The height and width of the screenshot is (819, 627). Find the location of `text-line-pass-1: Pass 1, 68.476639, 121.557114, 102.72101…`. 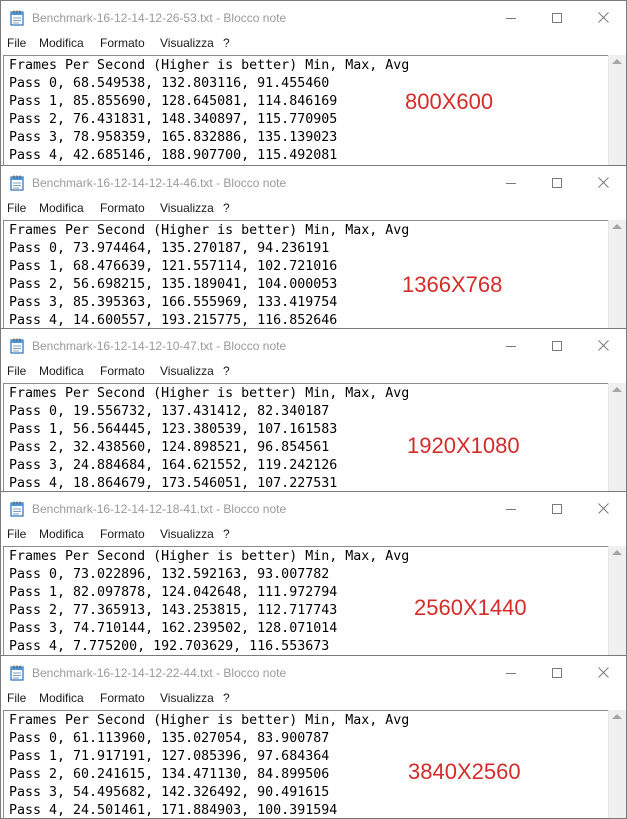

text-line-pass-1: Pass 1, 68.476639, 121.557114, 102.72101… is located at coordinates (173, 266).